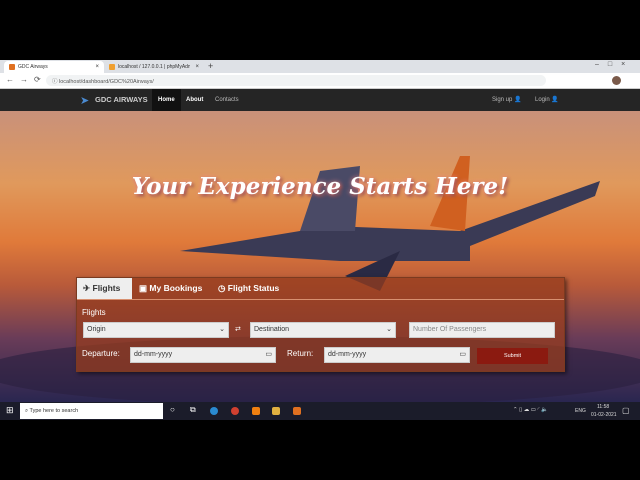 Image resolution: width=640 pixels, height=480 pixels. What do you see at coordinates (222, 288) in the screenshot?
I see `clock-icon: ◷` at bounding box center [222, 288].